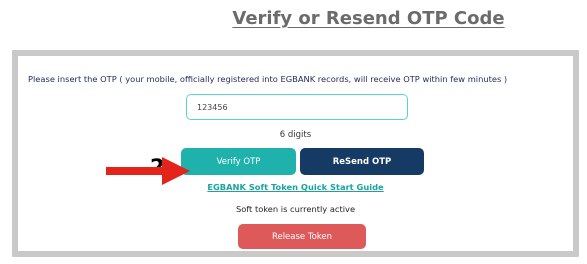  What do you see at coordinates (295, 209) in the screenshot?
I see `token-status-text: Soft token is currently active` at bounding box center [295, 209].